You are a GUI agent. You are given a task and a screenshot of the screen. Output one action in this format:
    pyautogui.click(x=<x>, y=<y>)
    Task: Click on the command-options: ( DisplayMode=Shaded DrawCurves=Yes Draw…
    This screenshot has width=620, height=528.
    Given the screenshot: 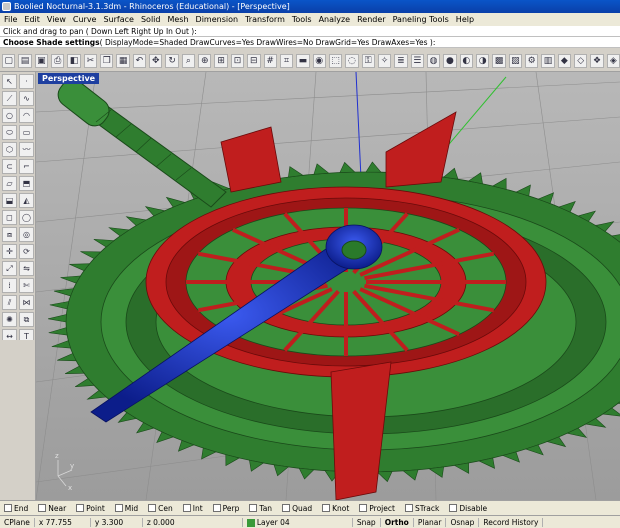 What is the action you would take?
    pyautogui.click(x=268, y=42)
    